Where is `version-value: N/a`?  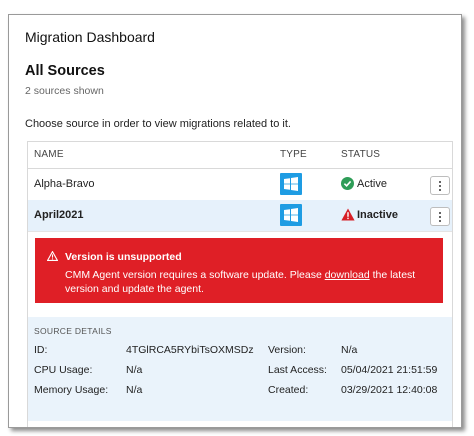
version-value: N/a is located at coordinates (349, 350).